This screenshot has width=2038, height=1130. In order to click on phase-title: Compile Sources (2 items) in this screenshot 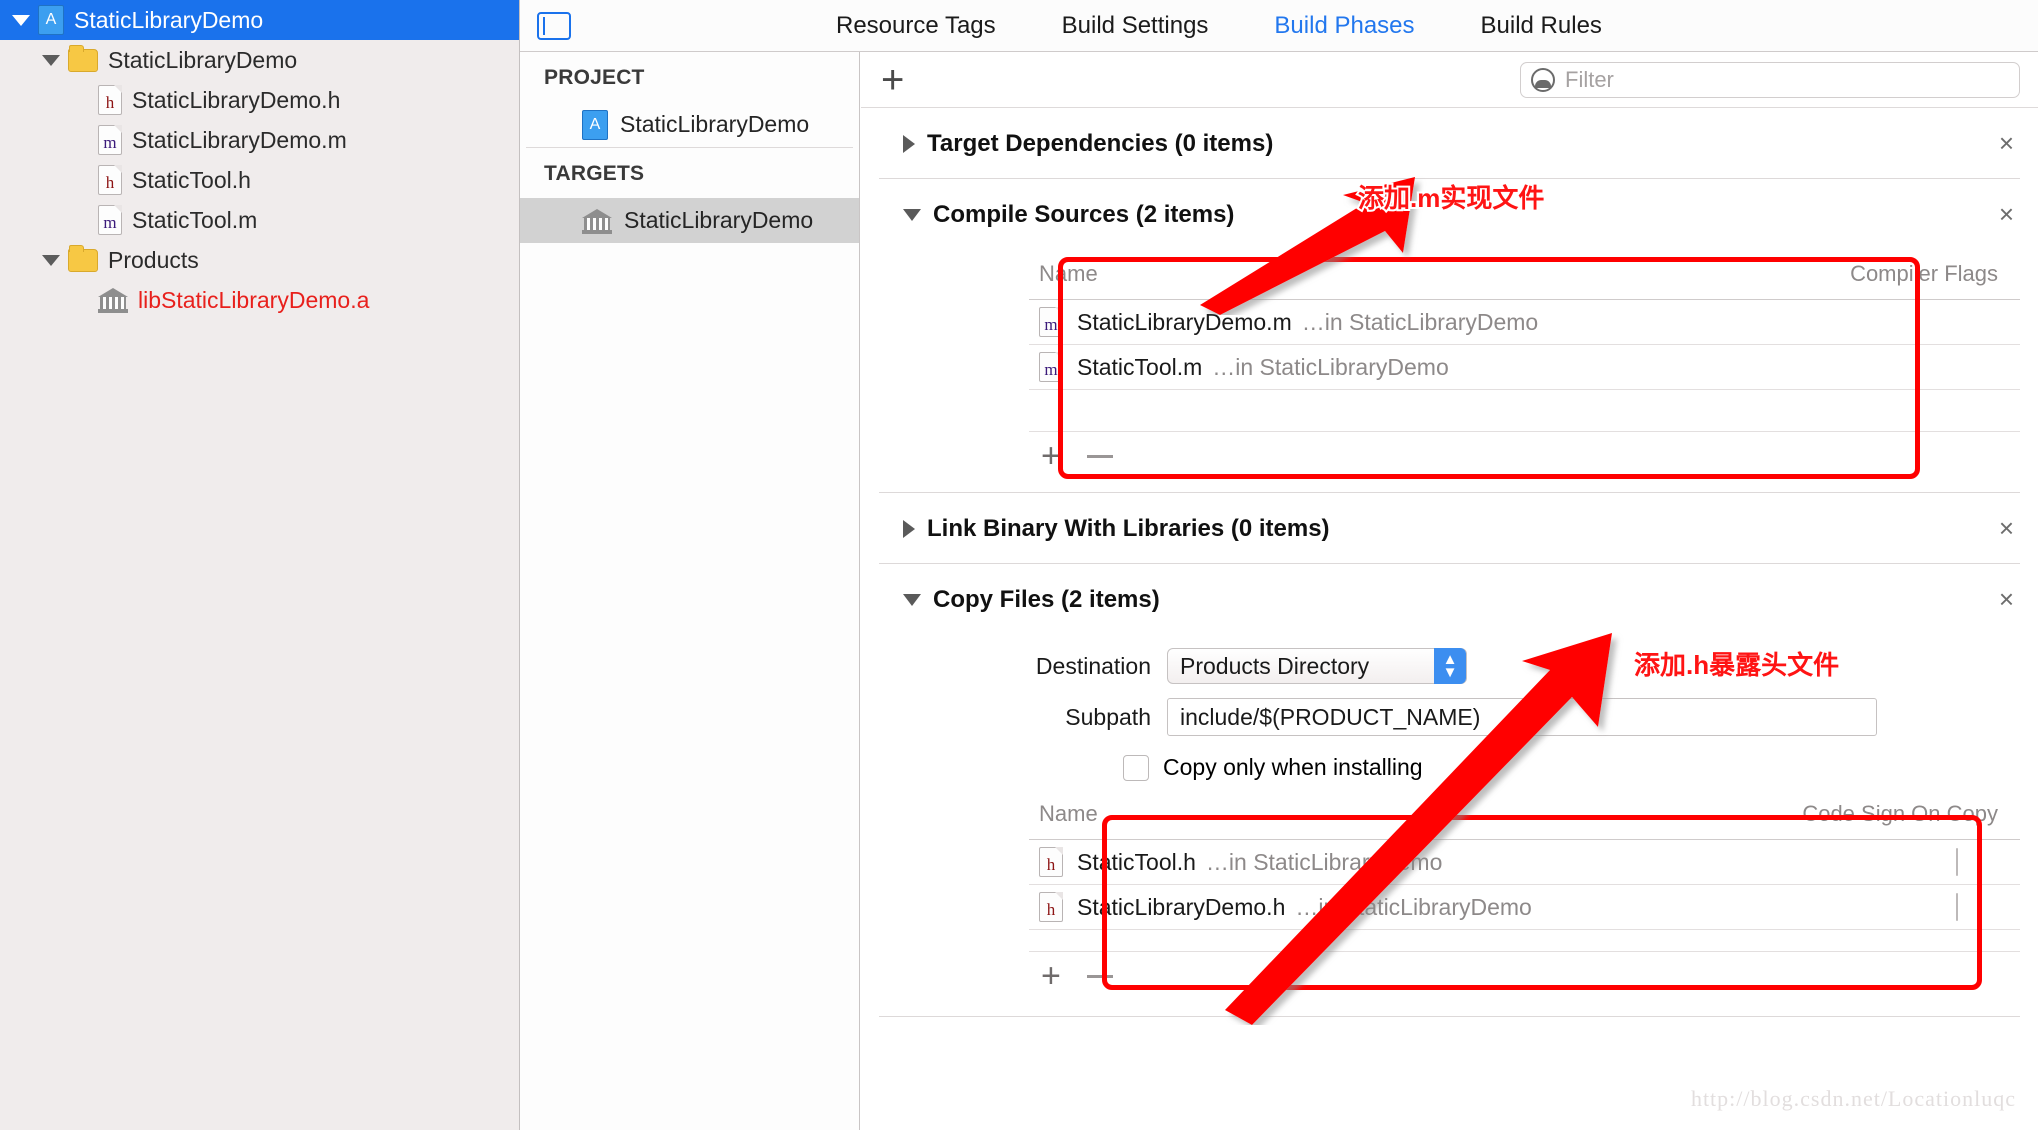, I will do `click(1084, 214)`.